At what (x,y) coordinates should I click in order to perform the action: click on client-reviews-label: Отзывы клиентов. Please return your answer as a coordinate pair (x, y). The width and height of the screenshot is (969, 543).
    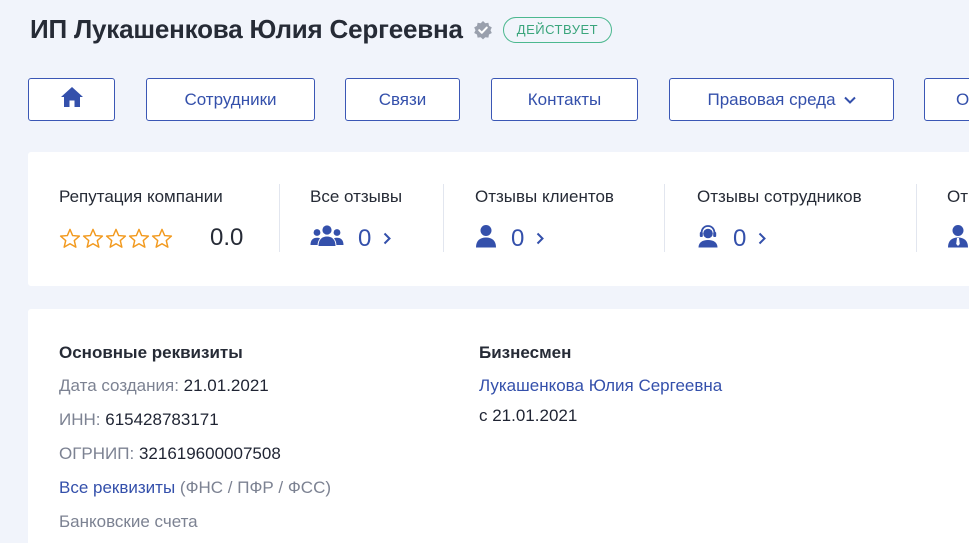
    Looking at the image, I should click on (544, 196).